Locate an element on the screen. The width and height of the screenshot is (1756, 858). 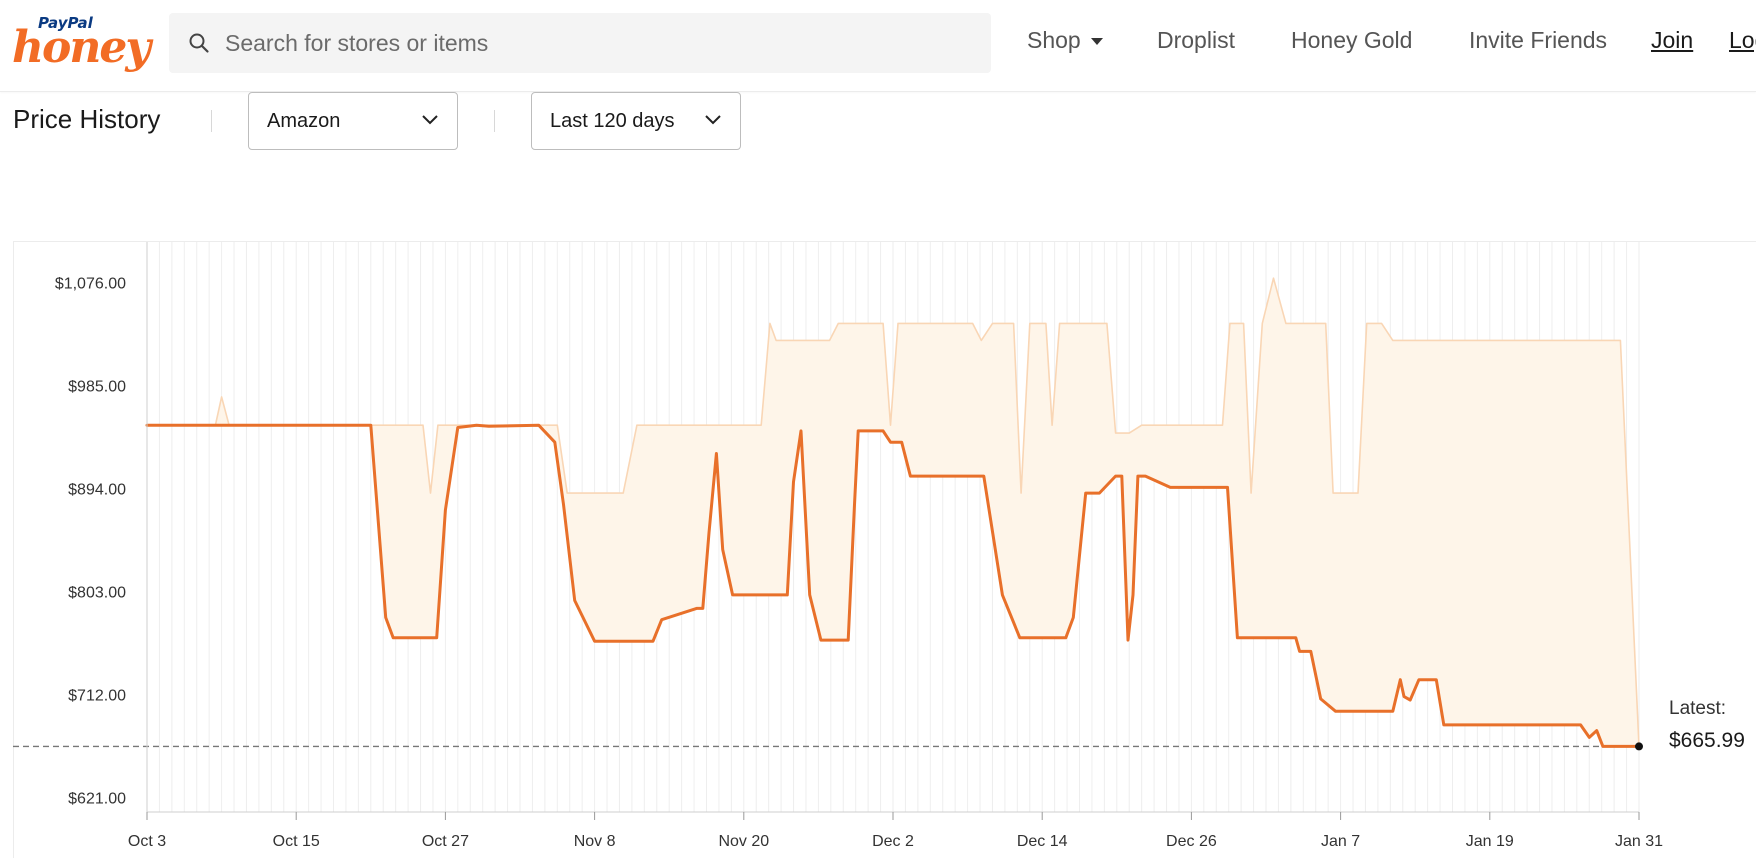
x-tick-label: Jan 19 is located at coordinates (1490, 841).